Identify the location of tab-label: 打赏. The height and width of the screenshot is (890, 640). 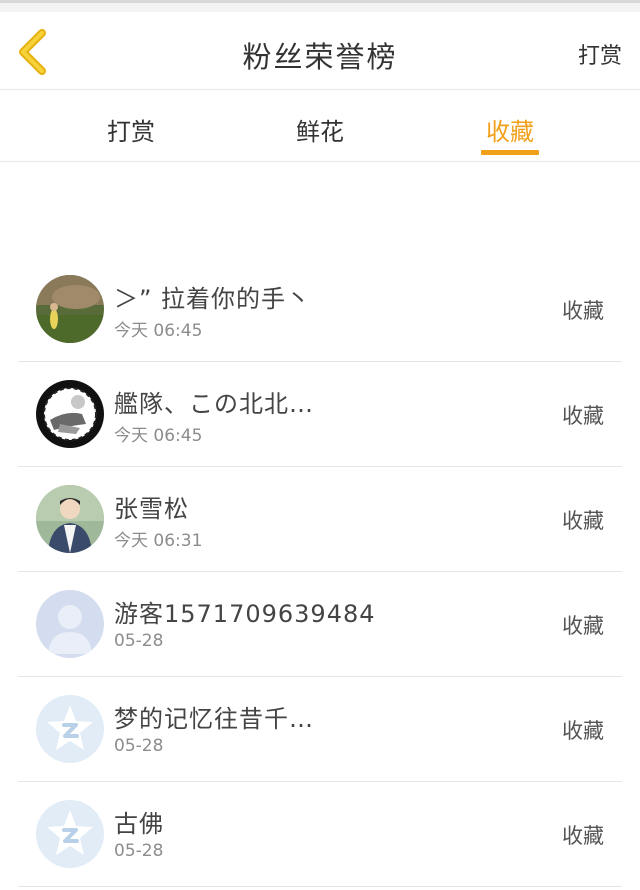
(131, 132).